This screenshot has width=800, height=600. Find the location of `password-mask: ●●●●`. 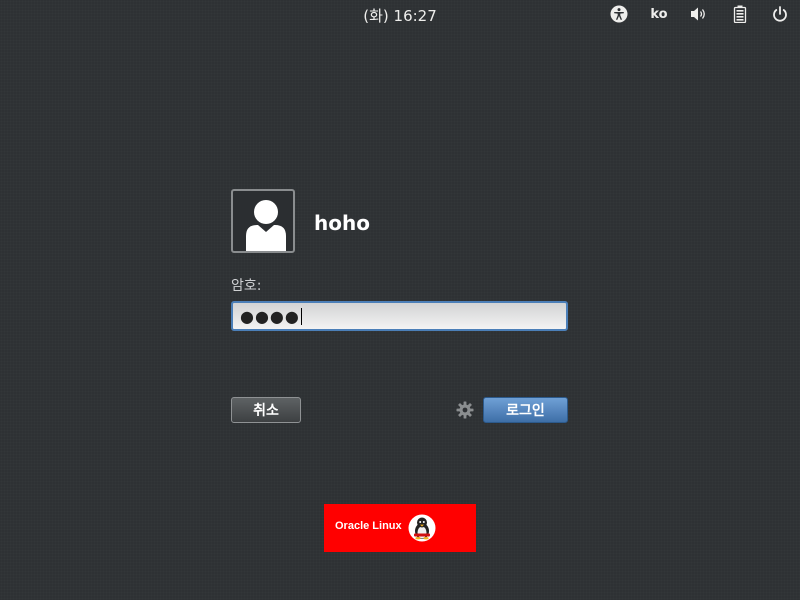

password-mask: ●●●● is located at coordinates (270, 316).